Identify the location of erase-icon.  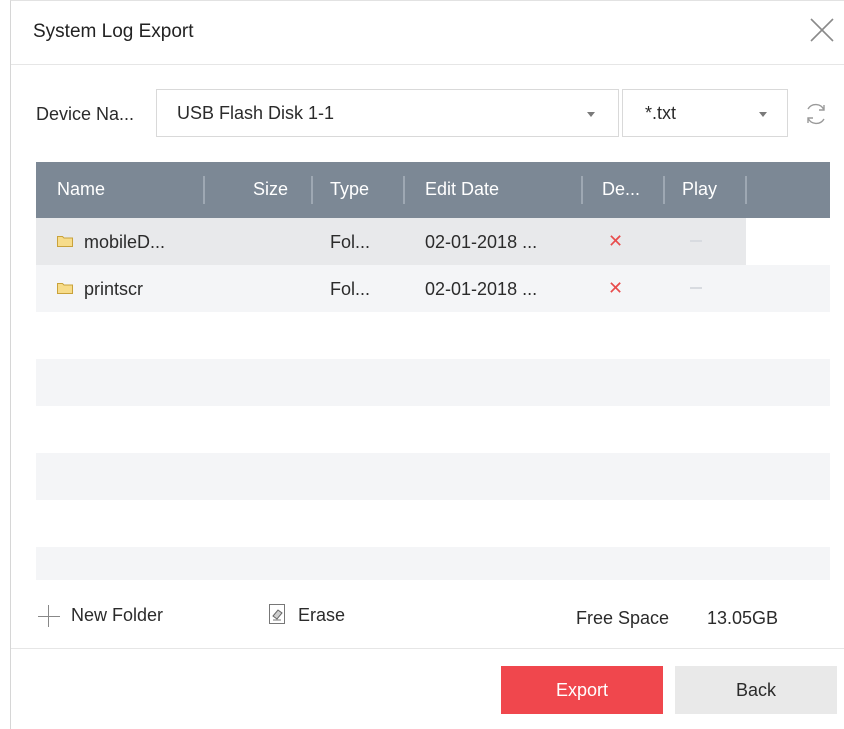
(277, 614).